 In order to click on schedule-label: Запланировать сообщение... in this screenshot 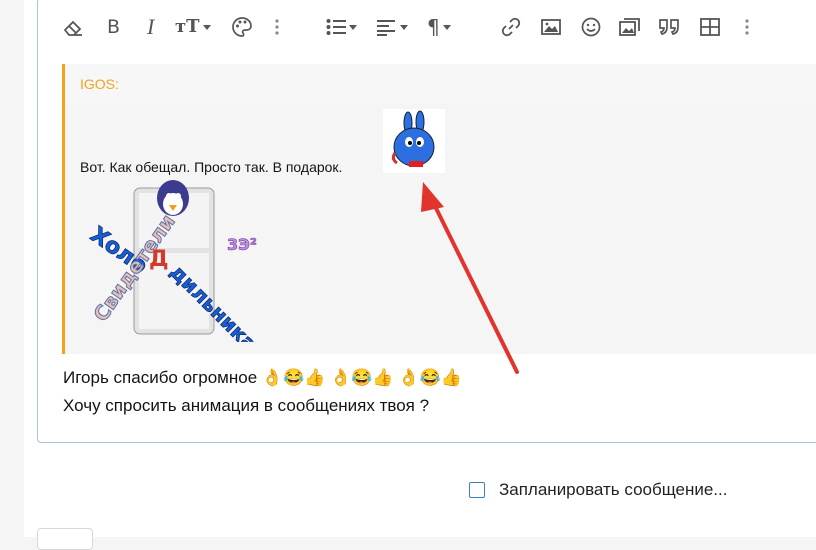, I will do `click(613, 490)`.